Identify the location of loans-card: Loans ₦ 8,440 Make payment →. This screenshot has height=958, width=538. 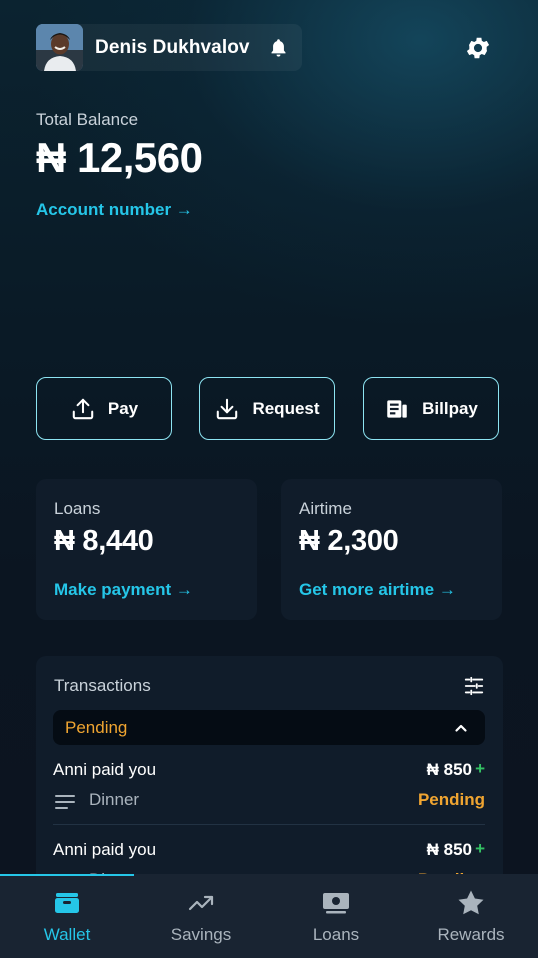
(146, 549).